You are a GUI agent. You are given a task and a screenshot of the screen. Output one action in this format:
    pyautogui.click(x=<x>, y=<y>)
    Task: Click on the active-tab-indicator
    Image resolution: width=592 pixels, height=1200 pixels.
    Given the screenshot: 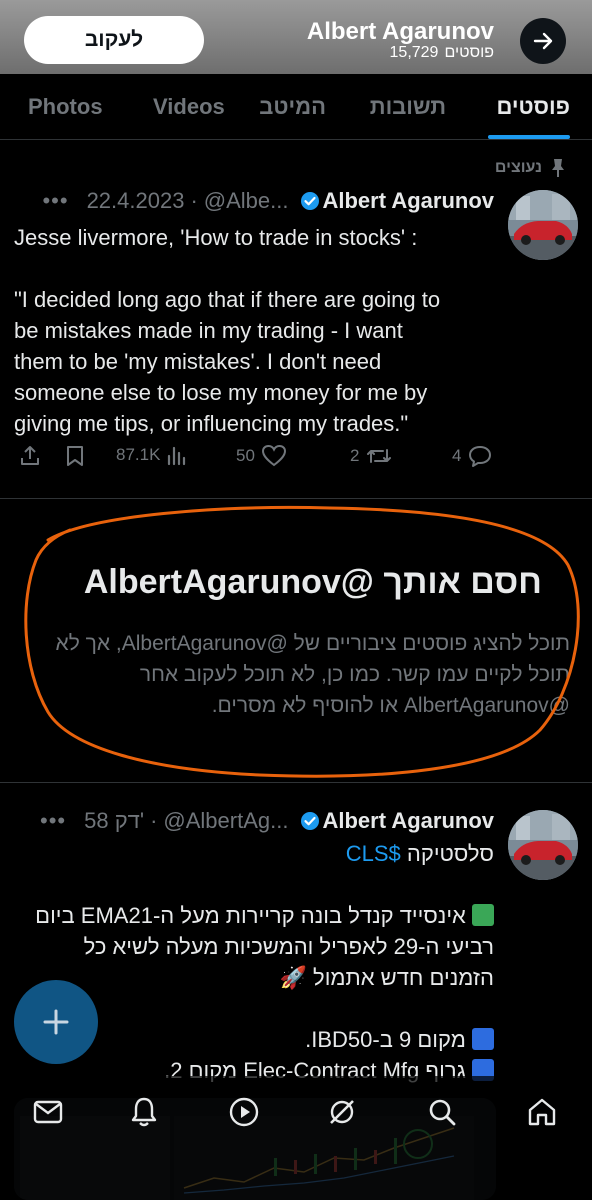 What is the action you would take?
    pyautogui.click(x=529, y=137)
    